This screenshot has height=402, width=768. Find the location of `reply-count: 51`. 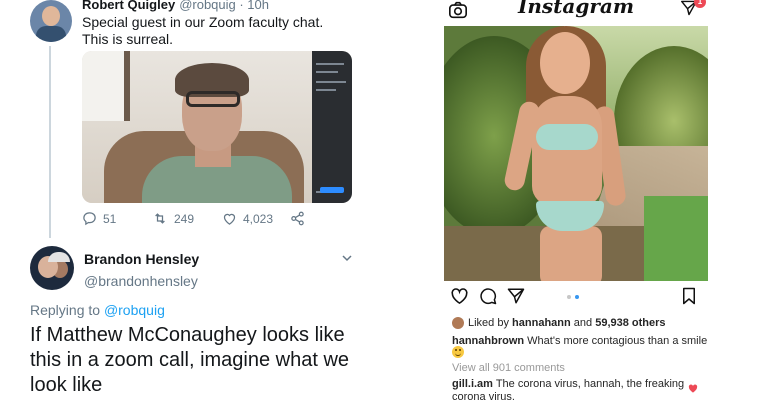

reply-count: 51 is located at coordinates (110, 218).